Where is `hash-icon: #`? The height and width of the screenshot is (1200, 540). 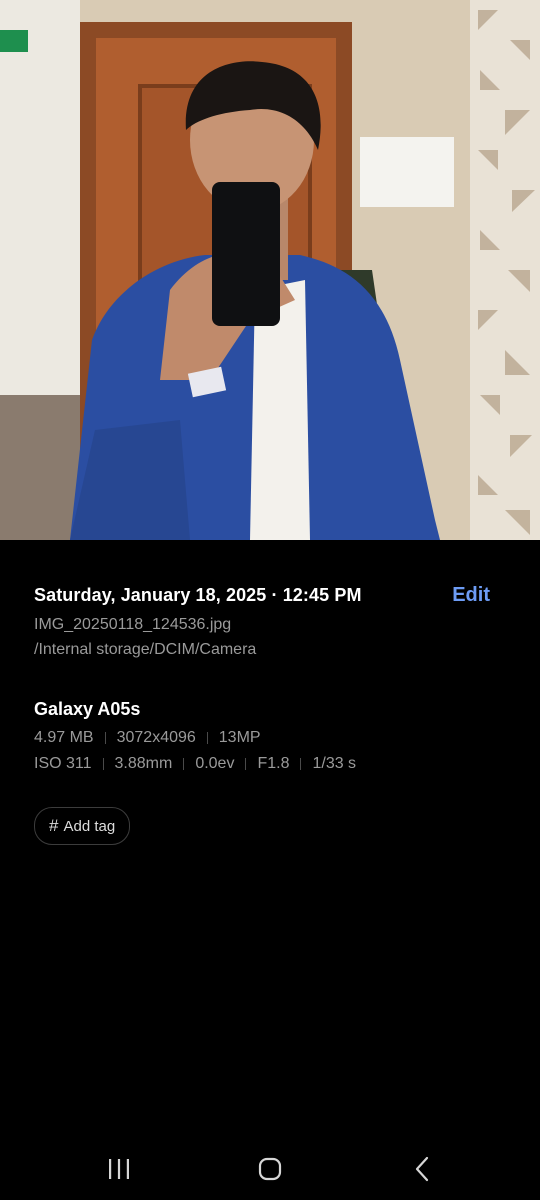 hash-icon: # is located at coordinates (54, 825).